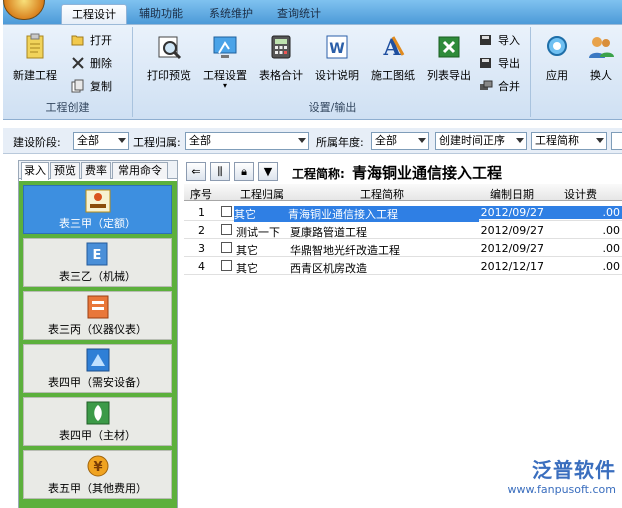 The height and width of the screenshot is (508, 622). I want to click on nav-item-table5a: ¥ 表五甲（其他费用）, so click(97, 474).